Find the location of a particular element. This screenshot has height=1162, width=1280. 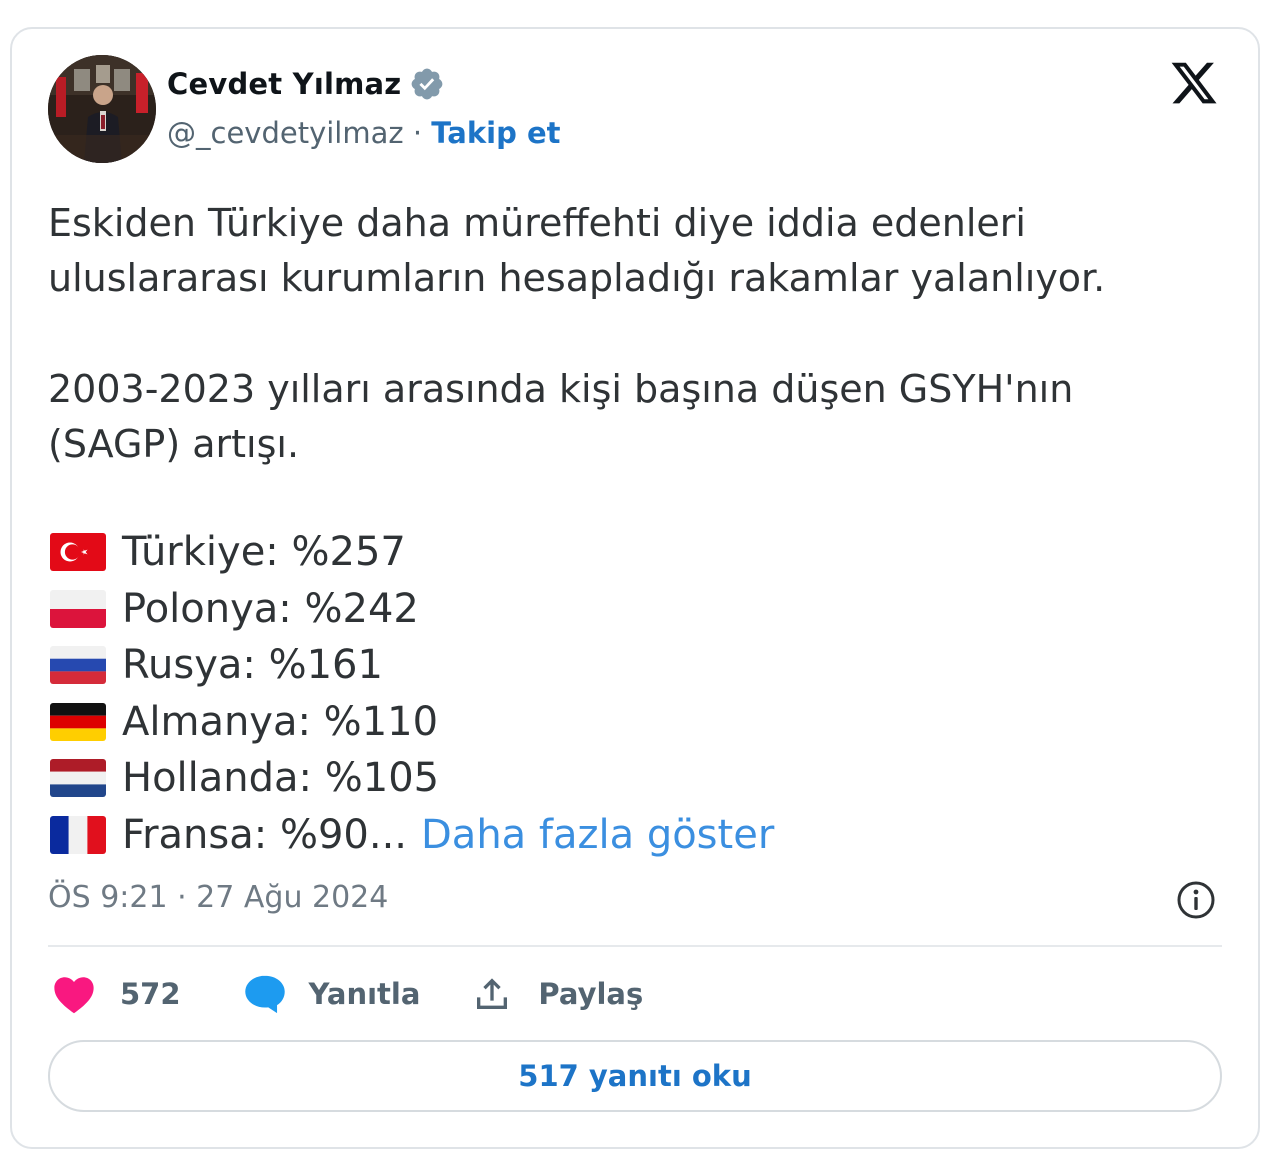

x-logo-icon is located at coordinates (1194, 83).